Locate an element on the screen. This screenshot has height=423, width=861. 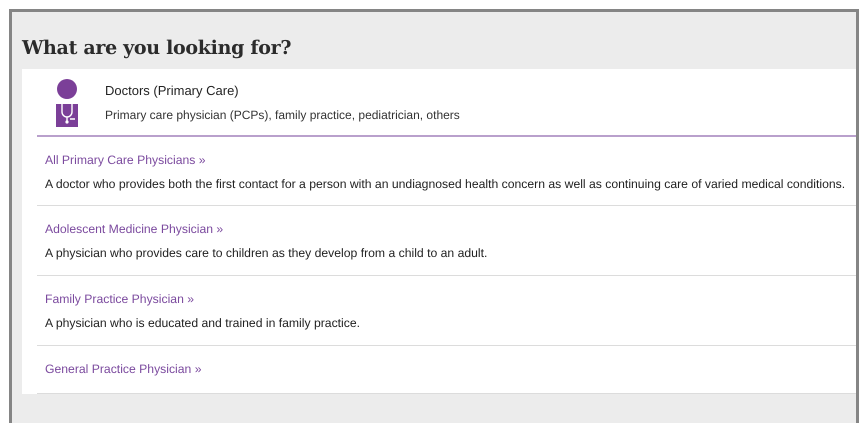
specialty-link: Family Practice Physician » is located at coordinates (119, 299).